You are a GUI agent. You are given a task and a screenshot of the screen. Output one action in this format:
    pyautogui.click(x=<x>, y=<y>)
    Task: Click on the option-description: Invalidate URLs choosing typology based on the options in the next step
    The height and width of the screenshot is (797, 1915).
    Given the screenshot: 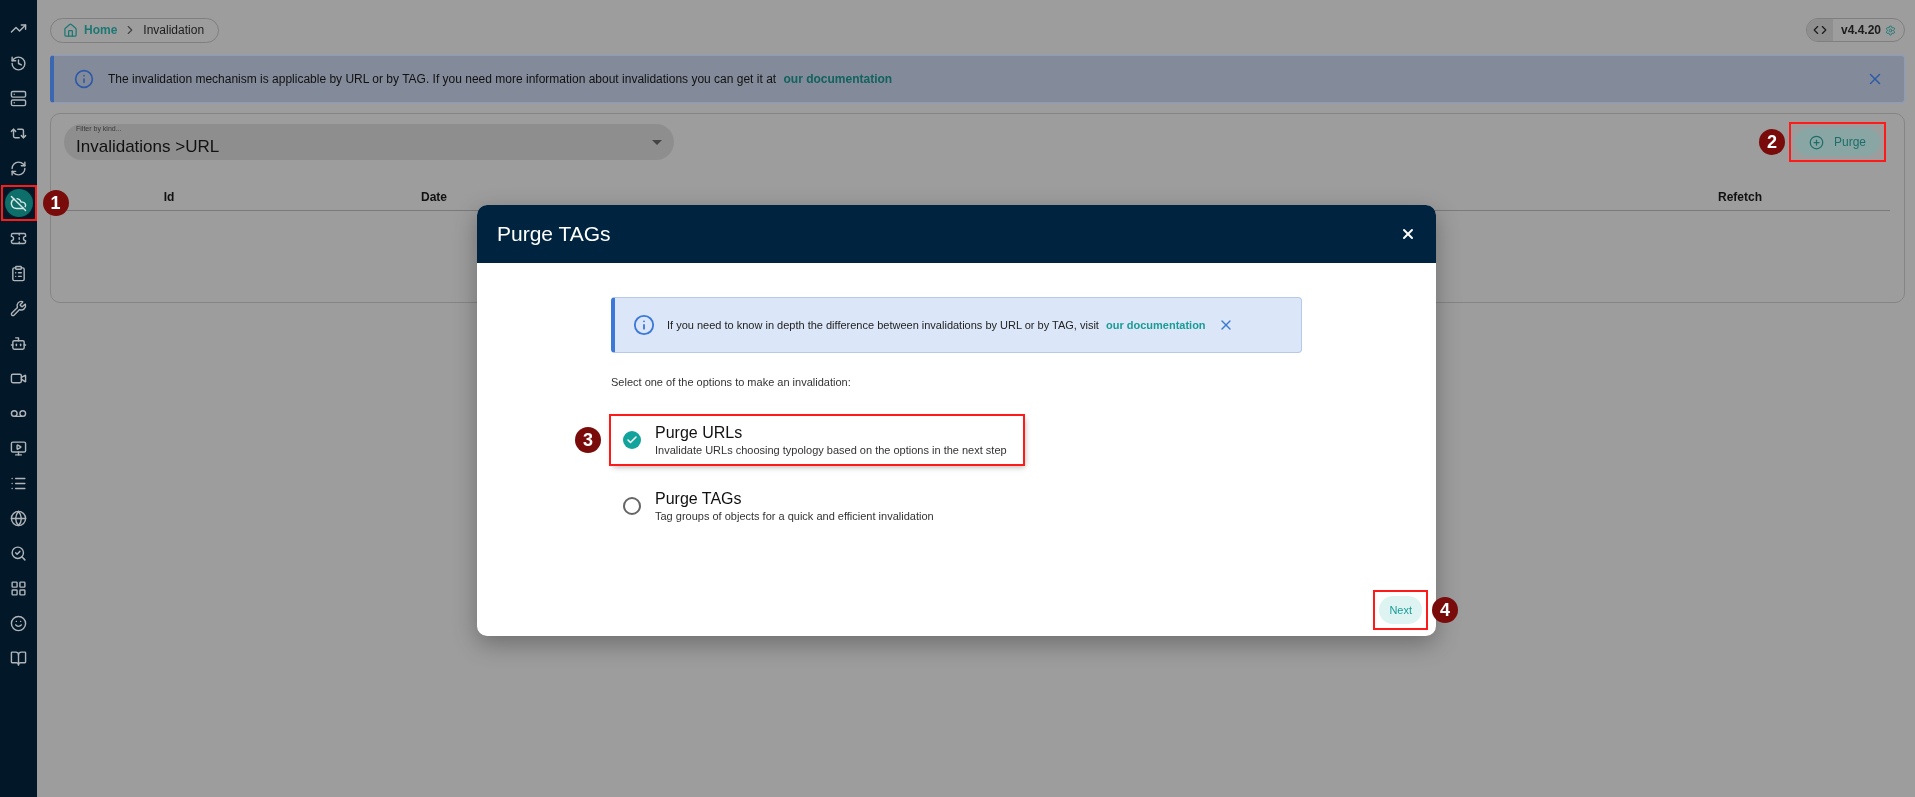 What is the action you would take?
    pyautogui.click(x=831, y=450)
    